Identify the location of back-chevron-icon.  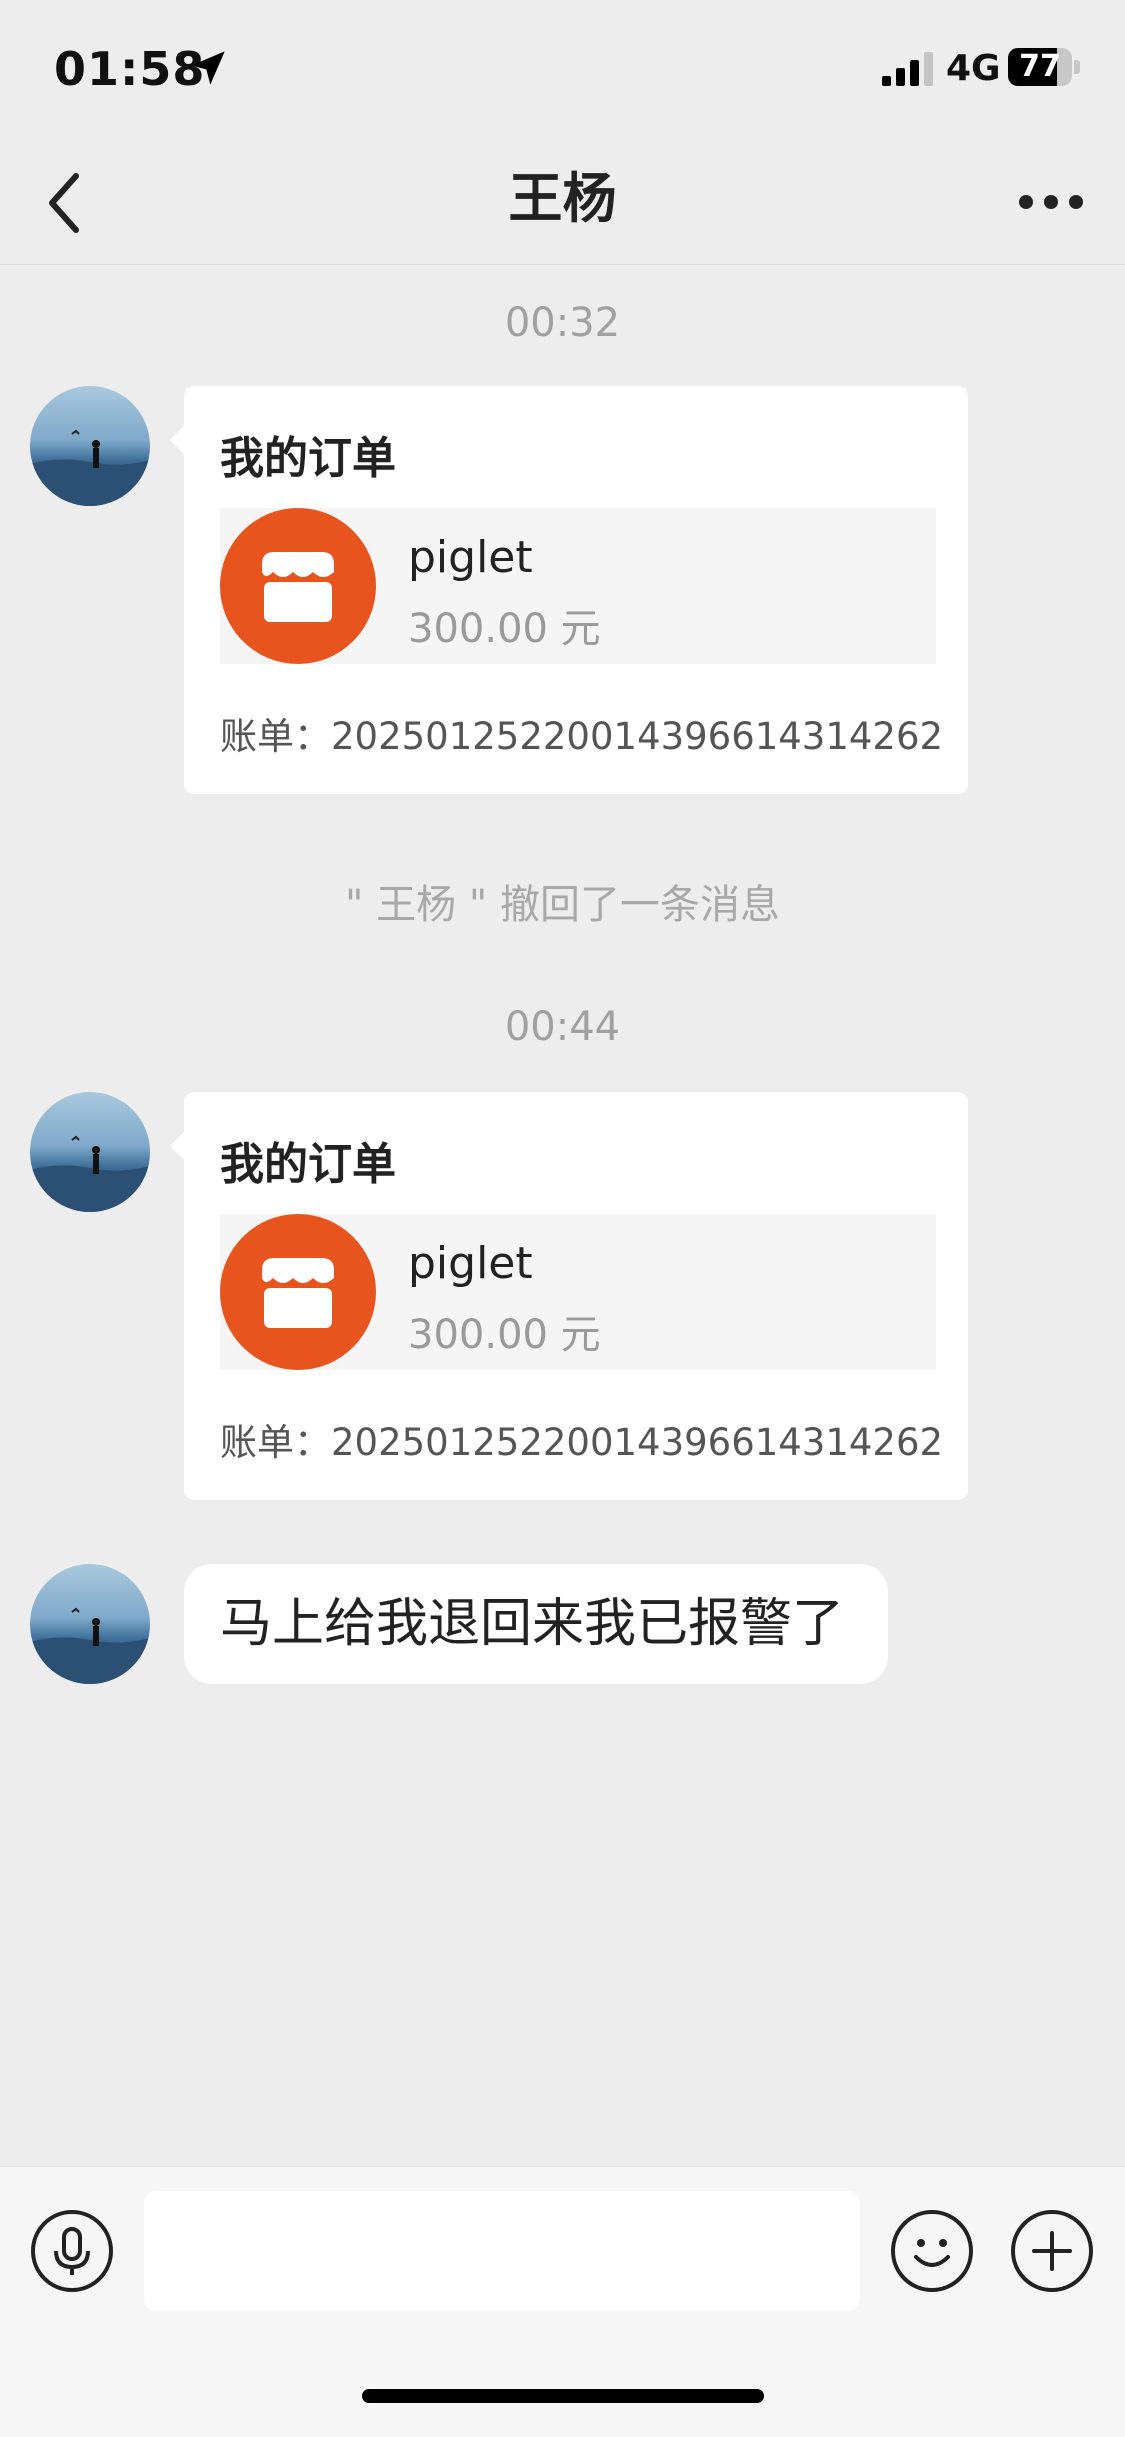
(70, 203).